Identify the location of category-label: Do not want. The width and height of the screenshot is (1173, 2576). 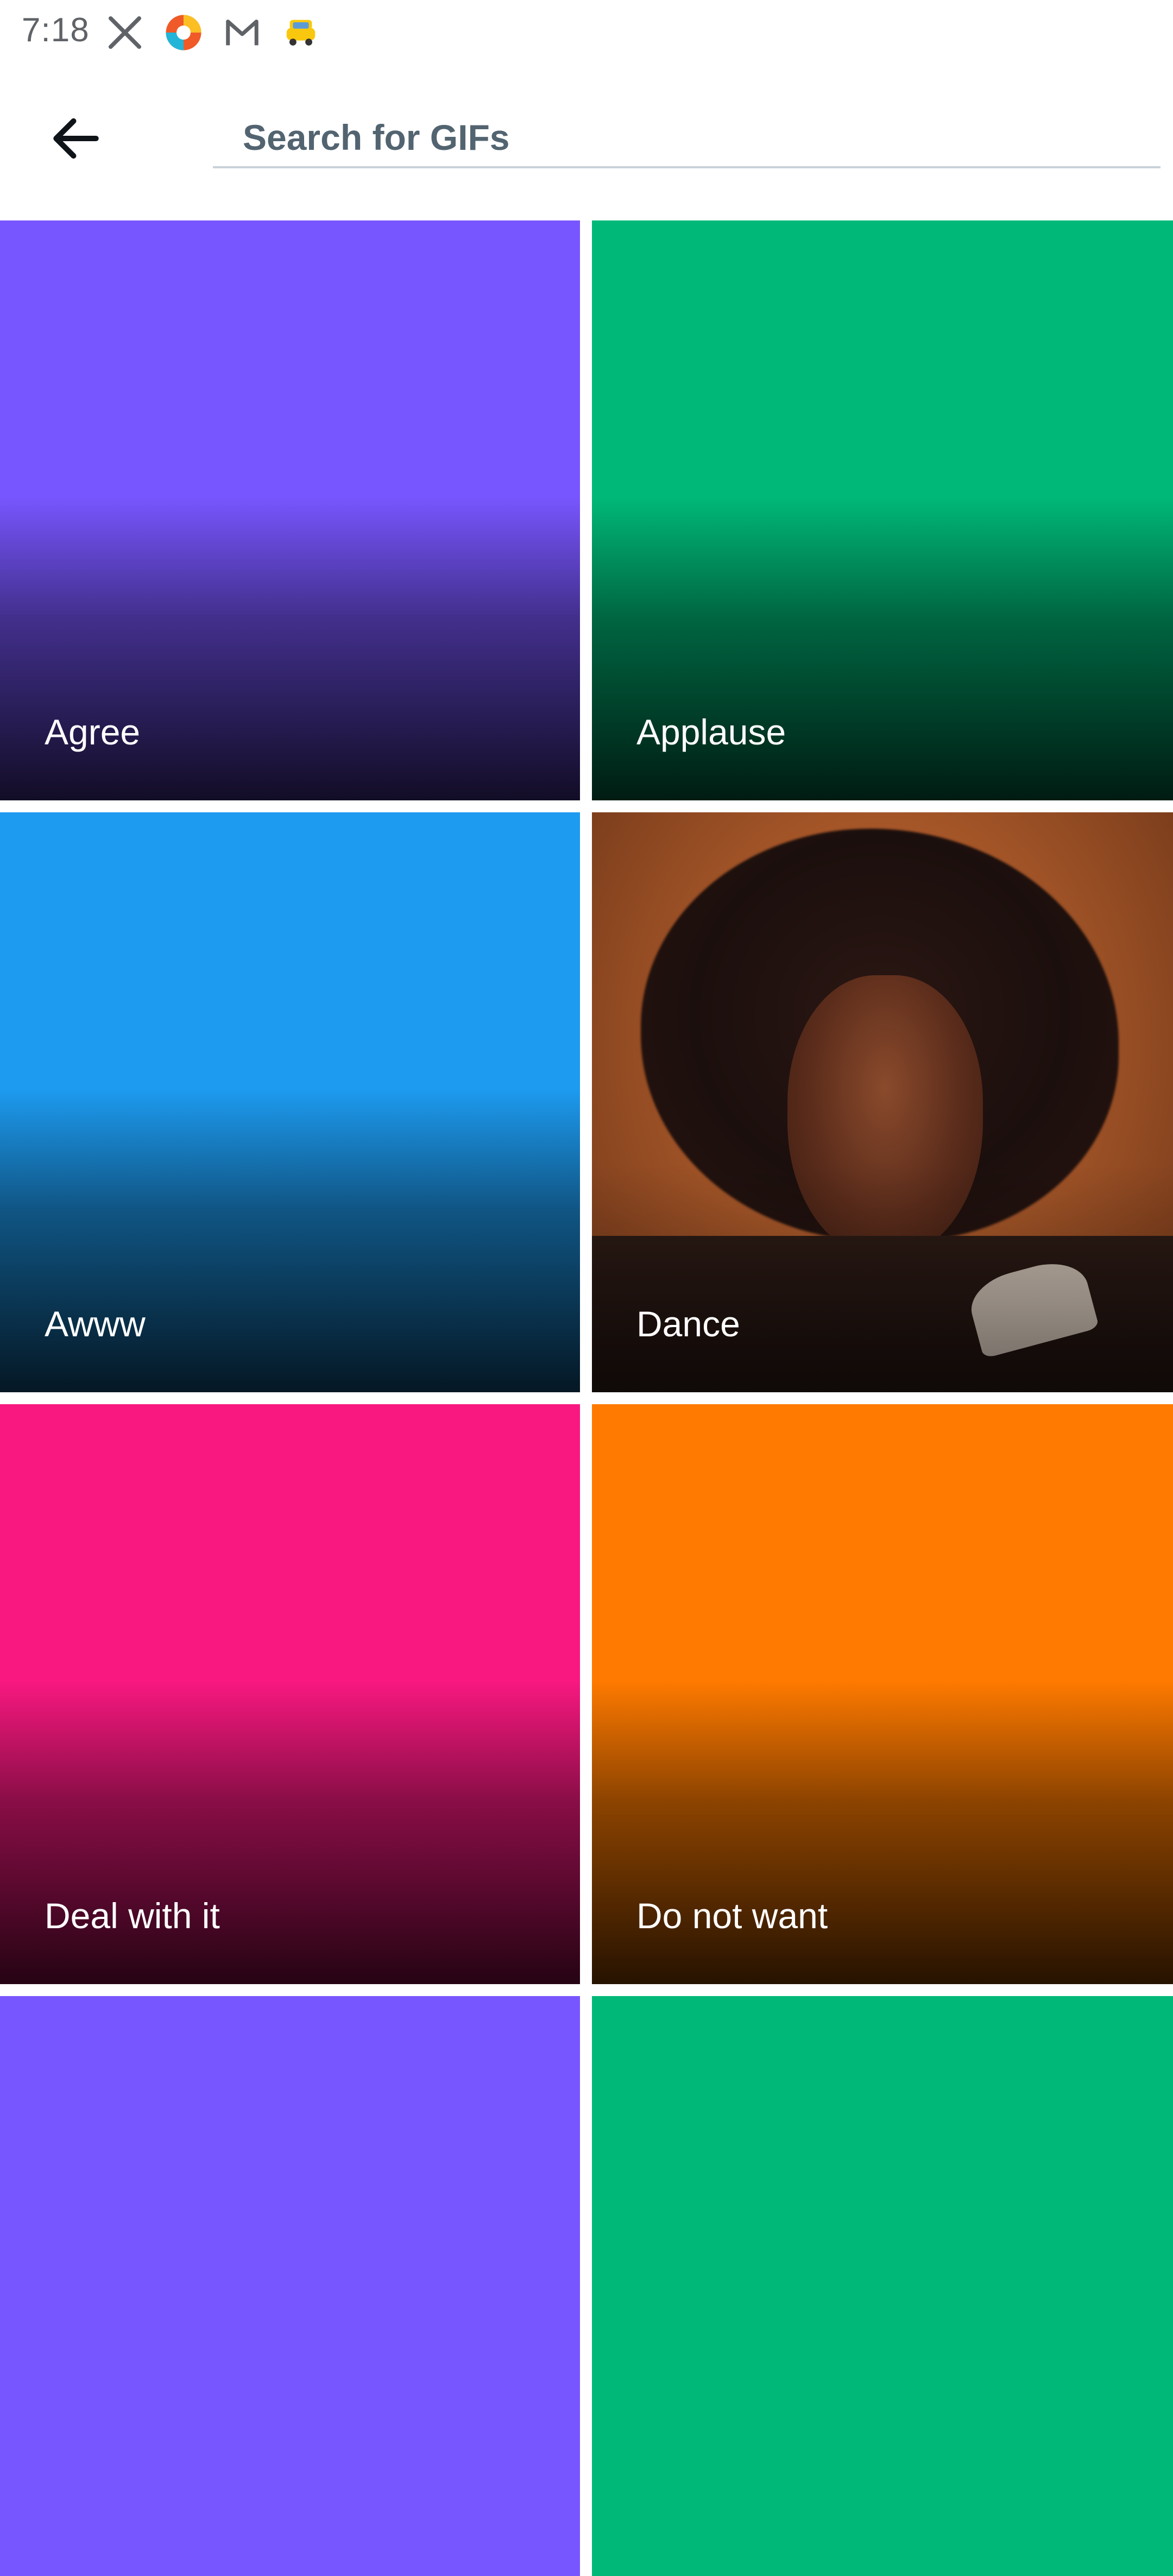
(732, 1916).